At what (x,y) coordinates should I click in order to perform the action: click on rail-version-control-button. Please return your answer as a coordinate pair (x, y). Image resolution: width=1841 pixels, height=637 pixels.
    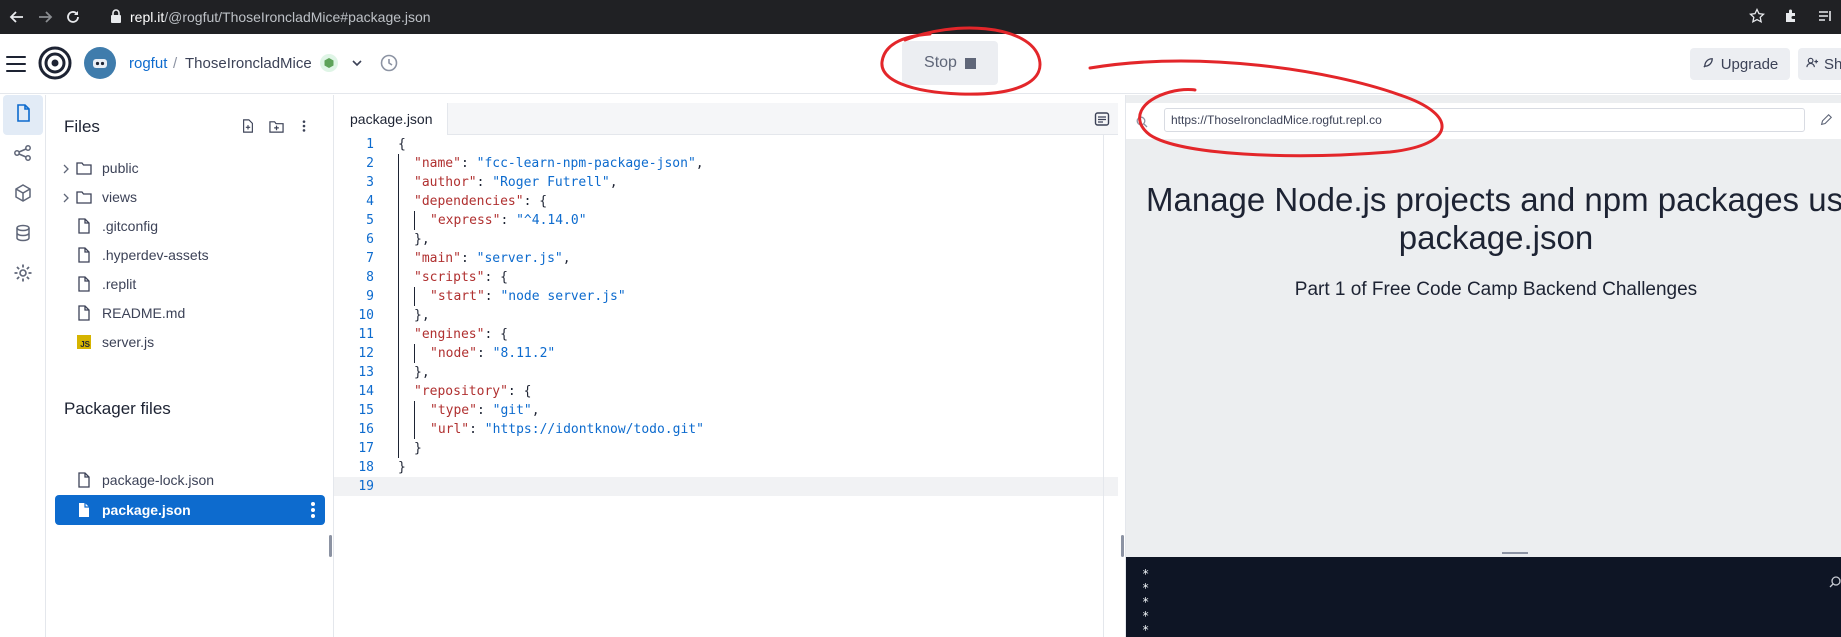
    Looking at the image, I should click on (23, 155).